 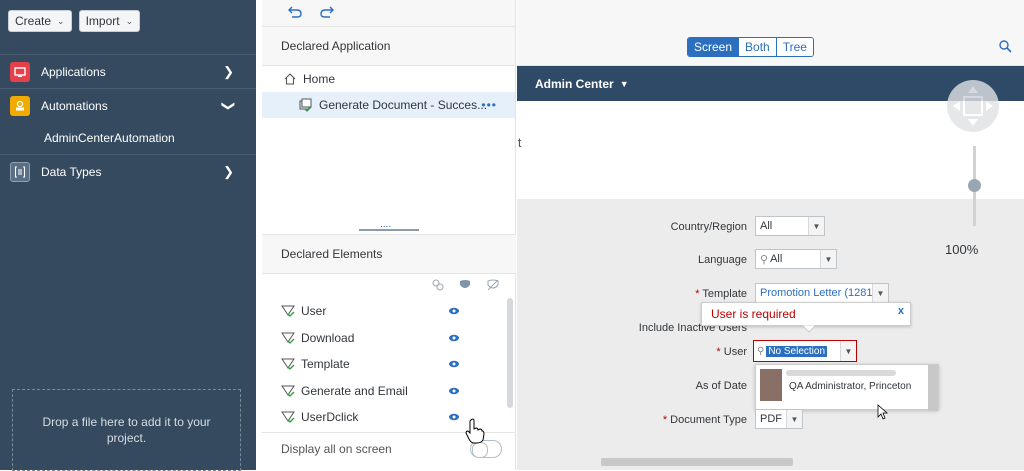 I want to click on sidebar-item-label: Applications, so click(x=73, y=71).